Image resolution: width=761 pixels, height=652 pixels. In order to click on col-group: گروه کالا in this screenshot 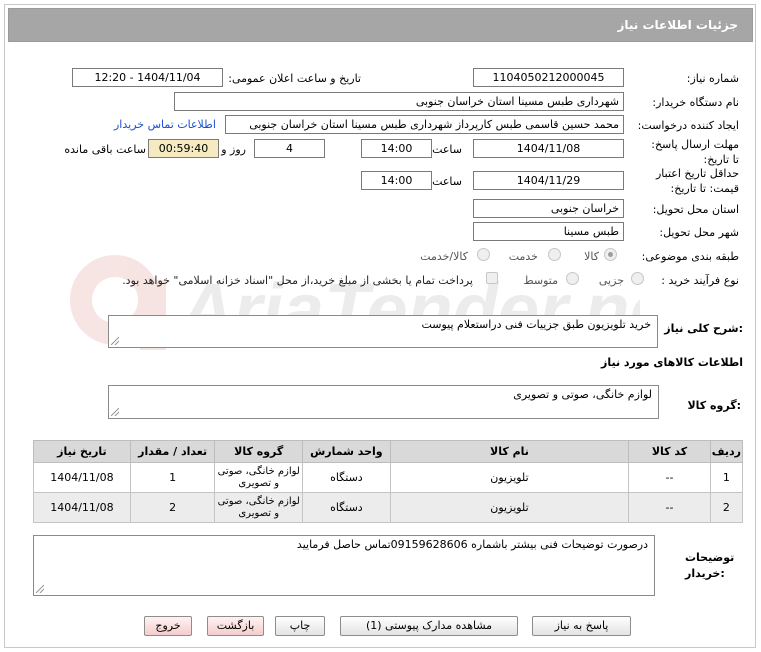, I will do `click(259, 451)`.